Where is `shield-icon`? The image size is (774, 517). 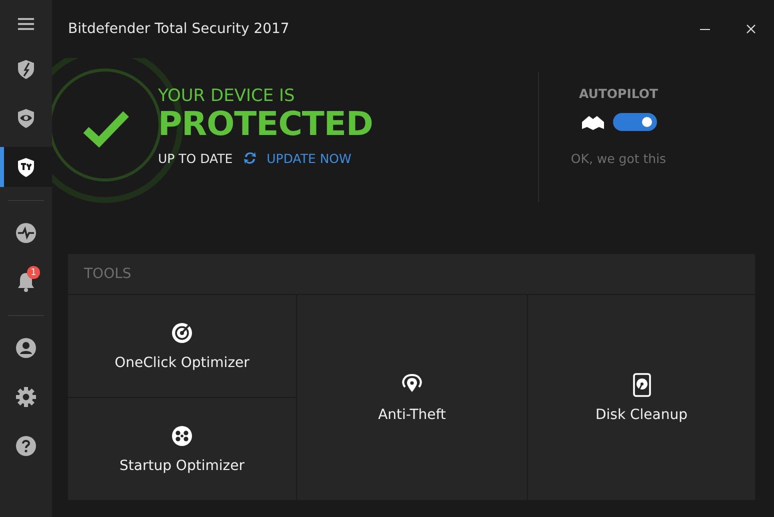
shield-icon is located at coordinates (26, 69).